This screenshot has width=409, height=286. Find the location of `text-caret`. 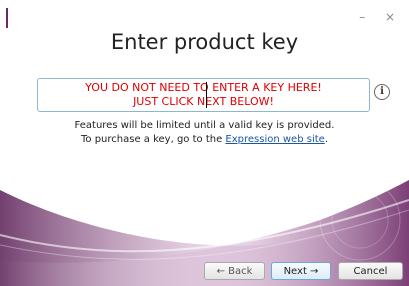

text-caret is located at coordinates (206, 95).